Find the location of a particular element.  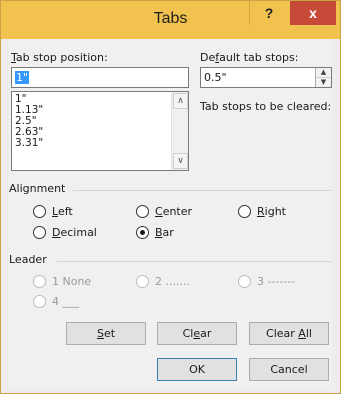

align-left-radio: Left is located at coordinates (53, 211).